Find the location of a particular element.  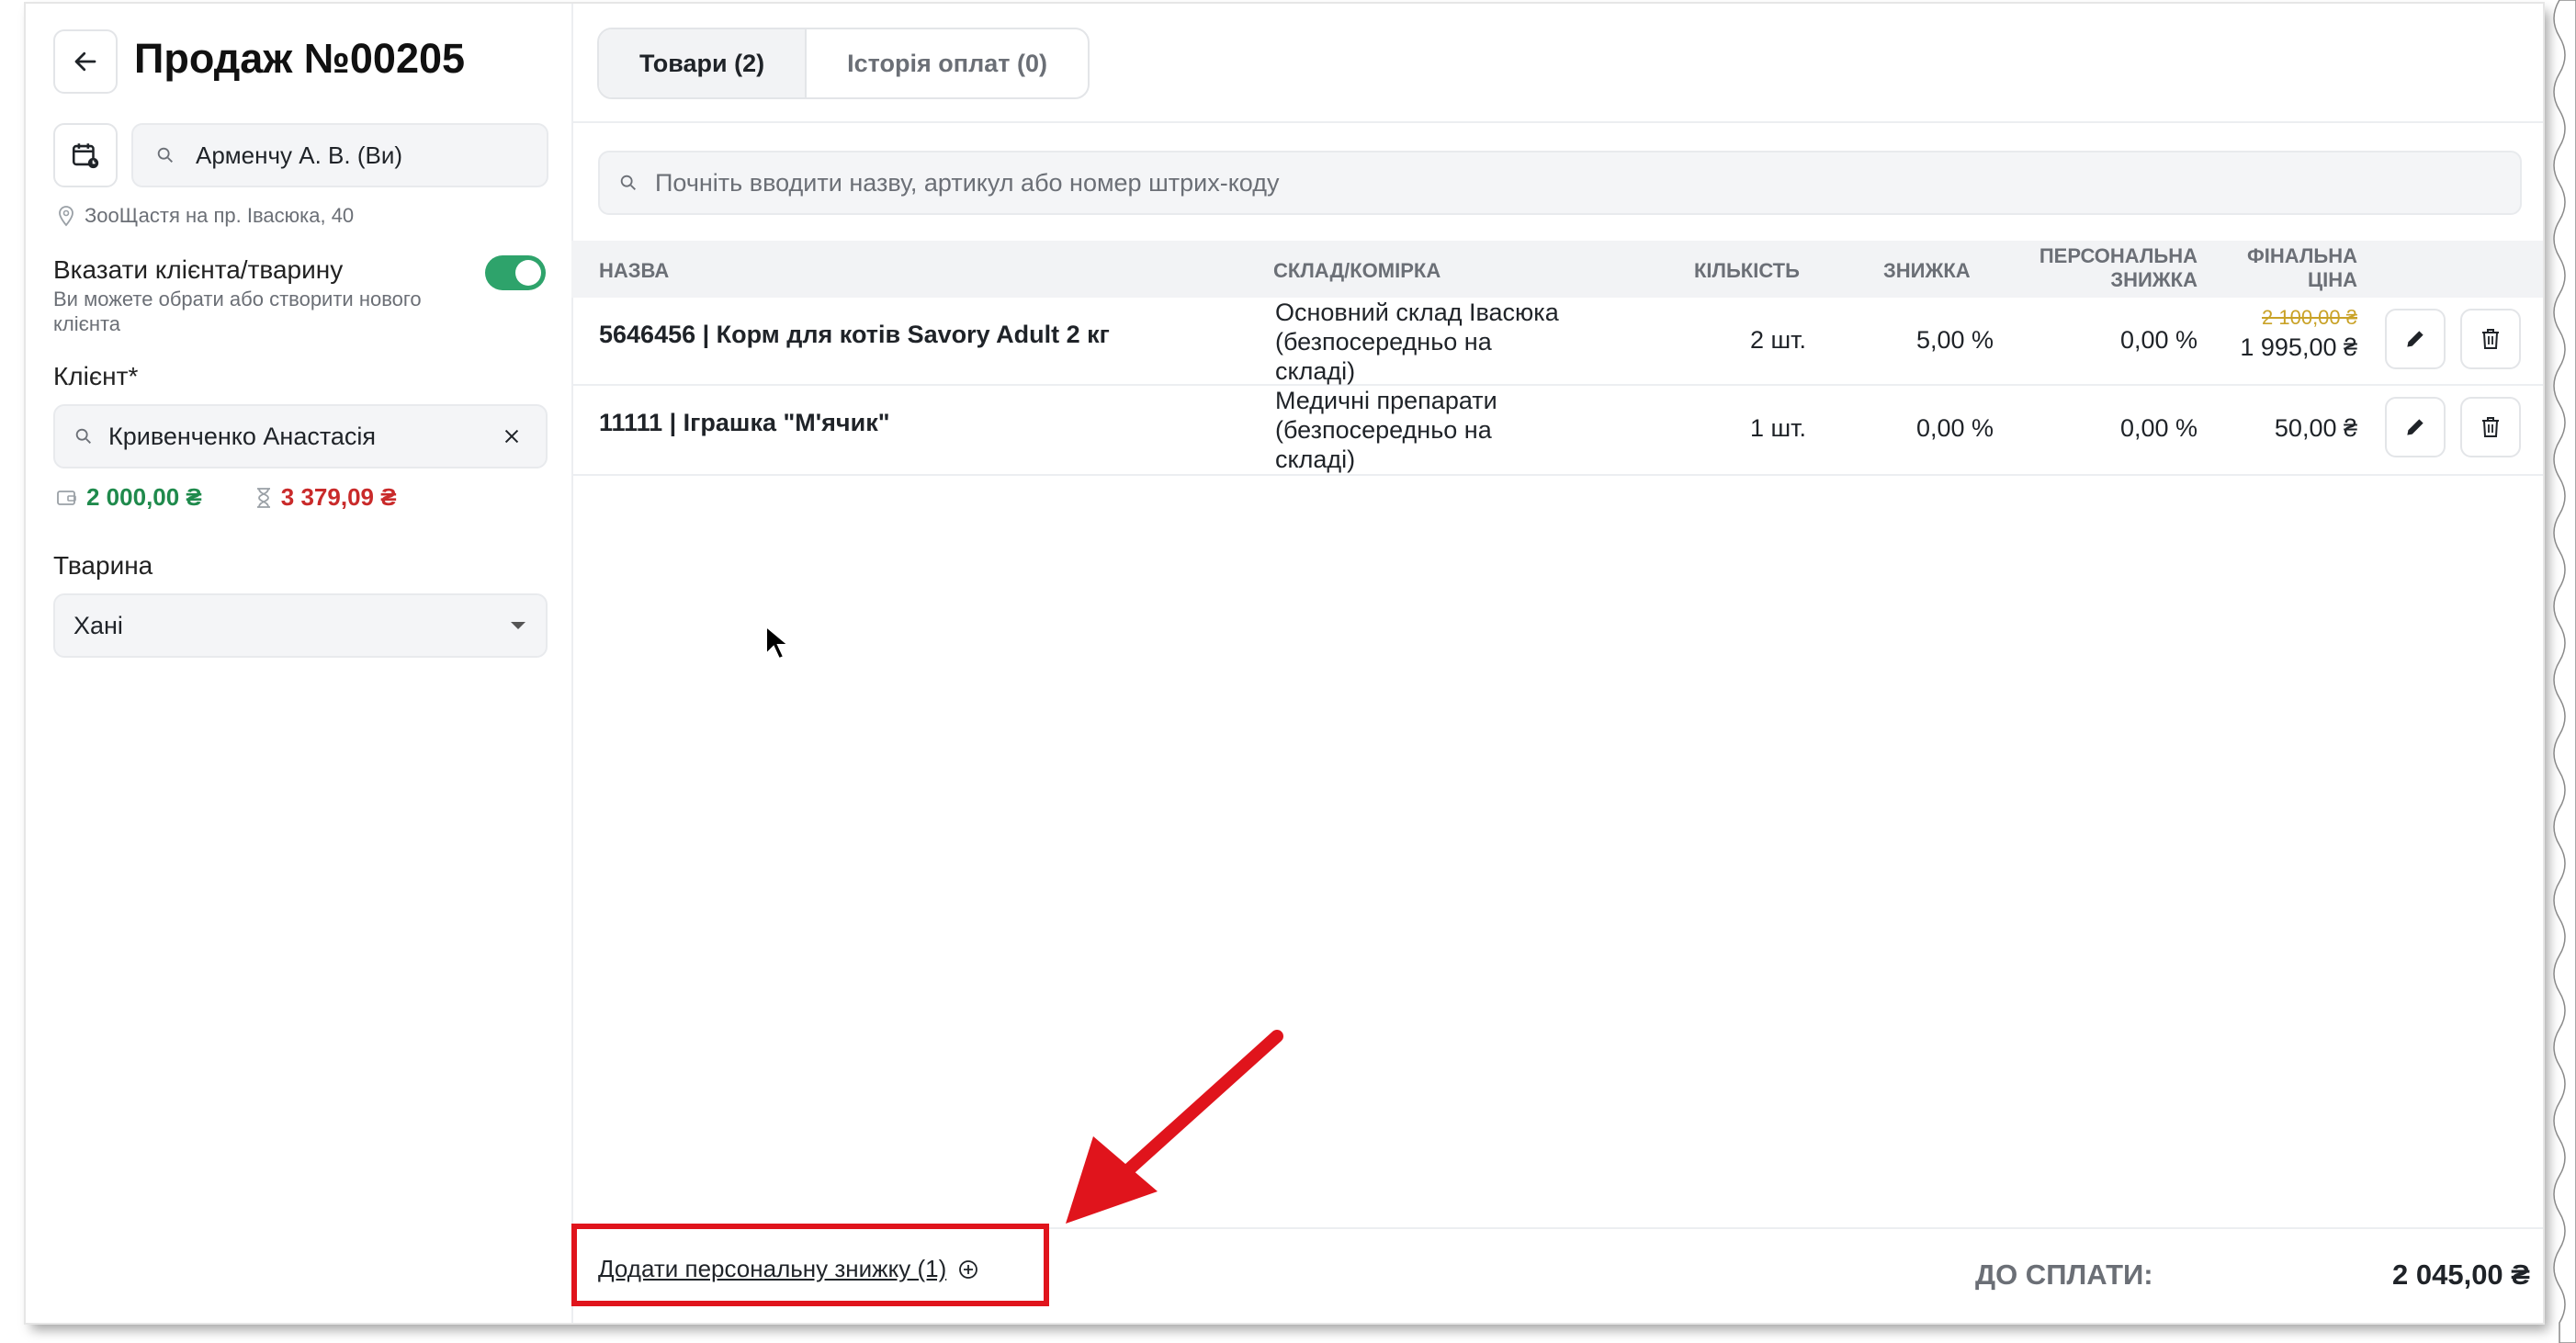

col-name: НАЗВА is located at coordinates (634, 270).